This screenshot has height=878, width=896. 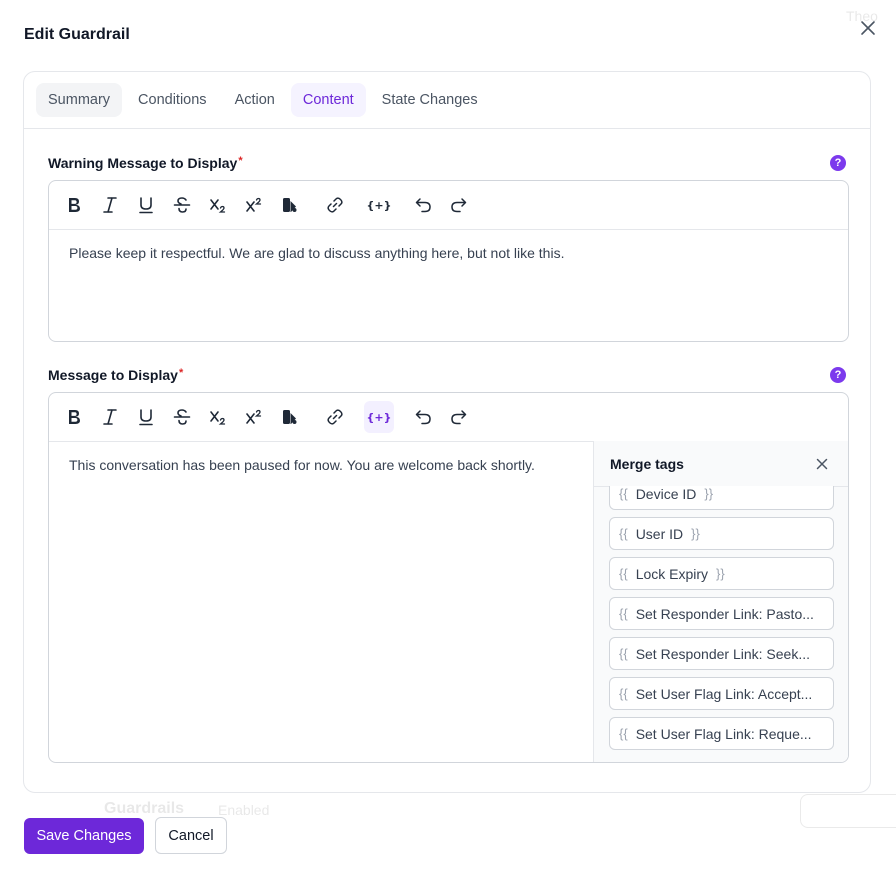 I want to click on merge-tags-close-button, so click(x=822, y=464).